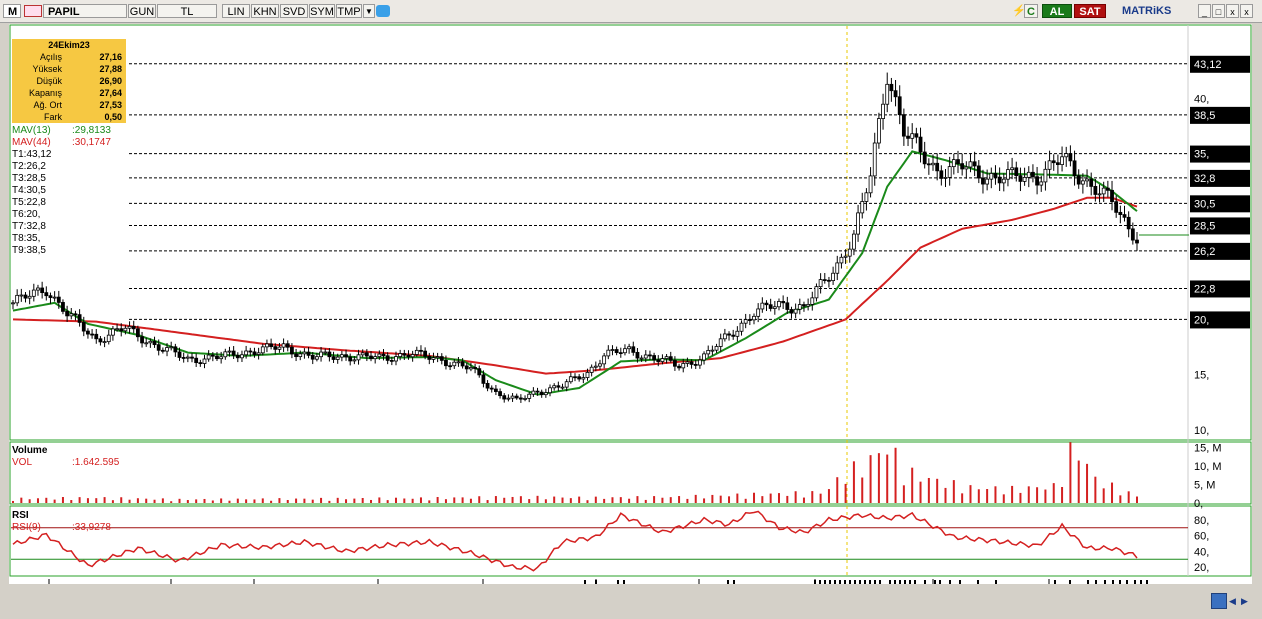 This screenshot has width=1262, height=619. What do you see at coordinates (369, 11) in the screenshot?
I see `dropdown-arrow-icon: ▼` at bounding box center [369, 11].